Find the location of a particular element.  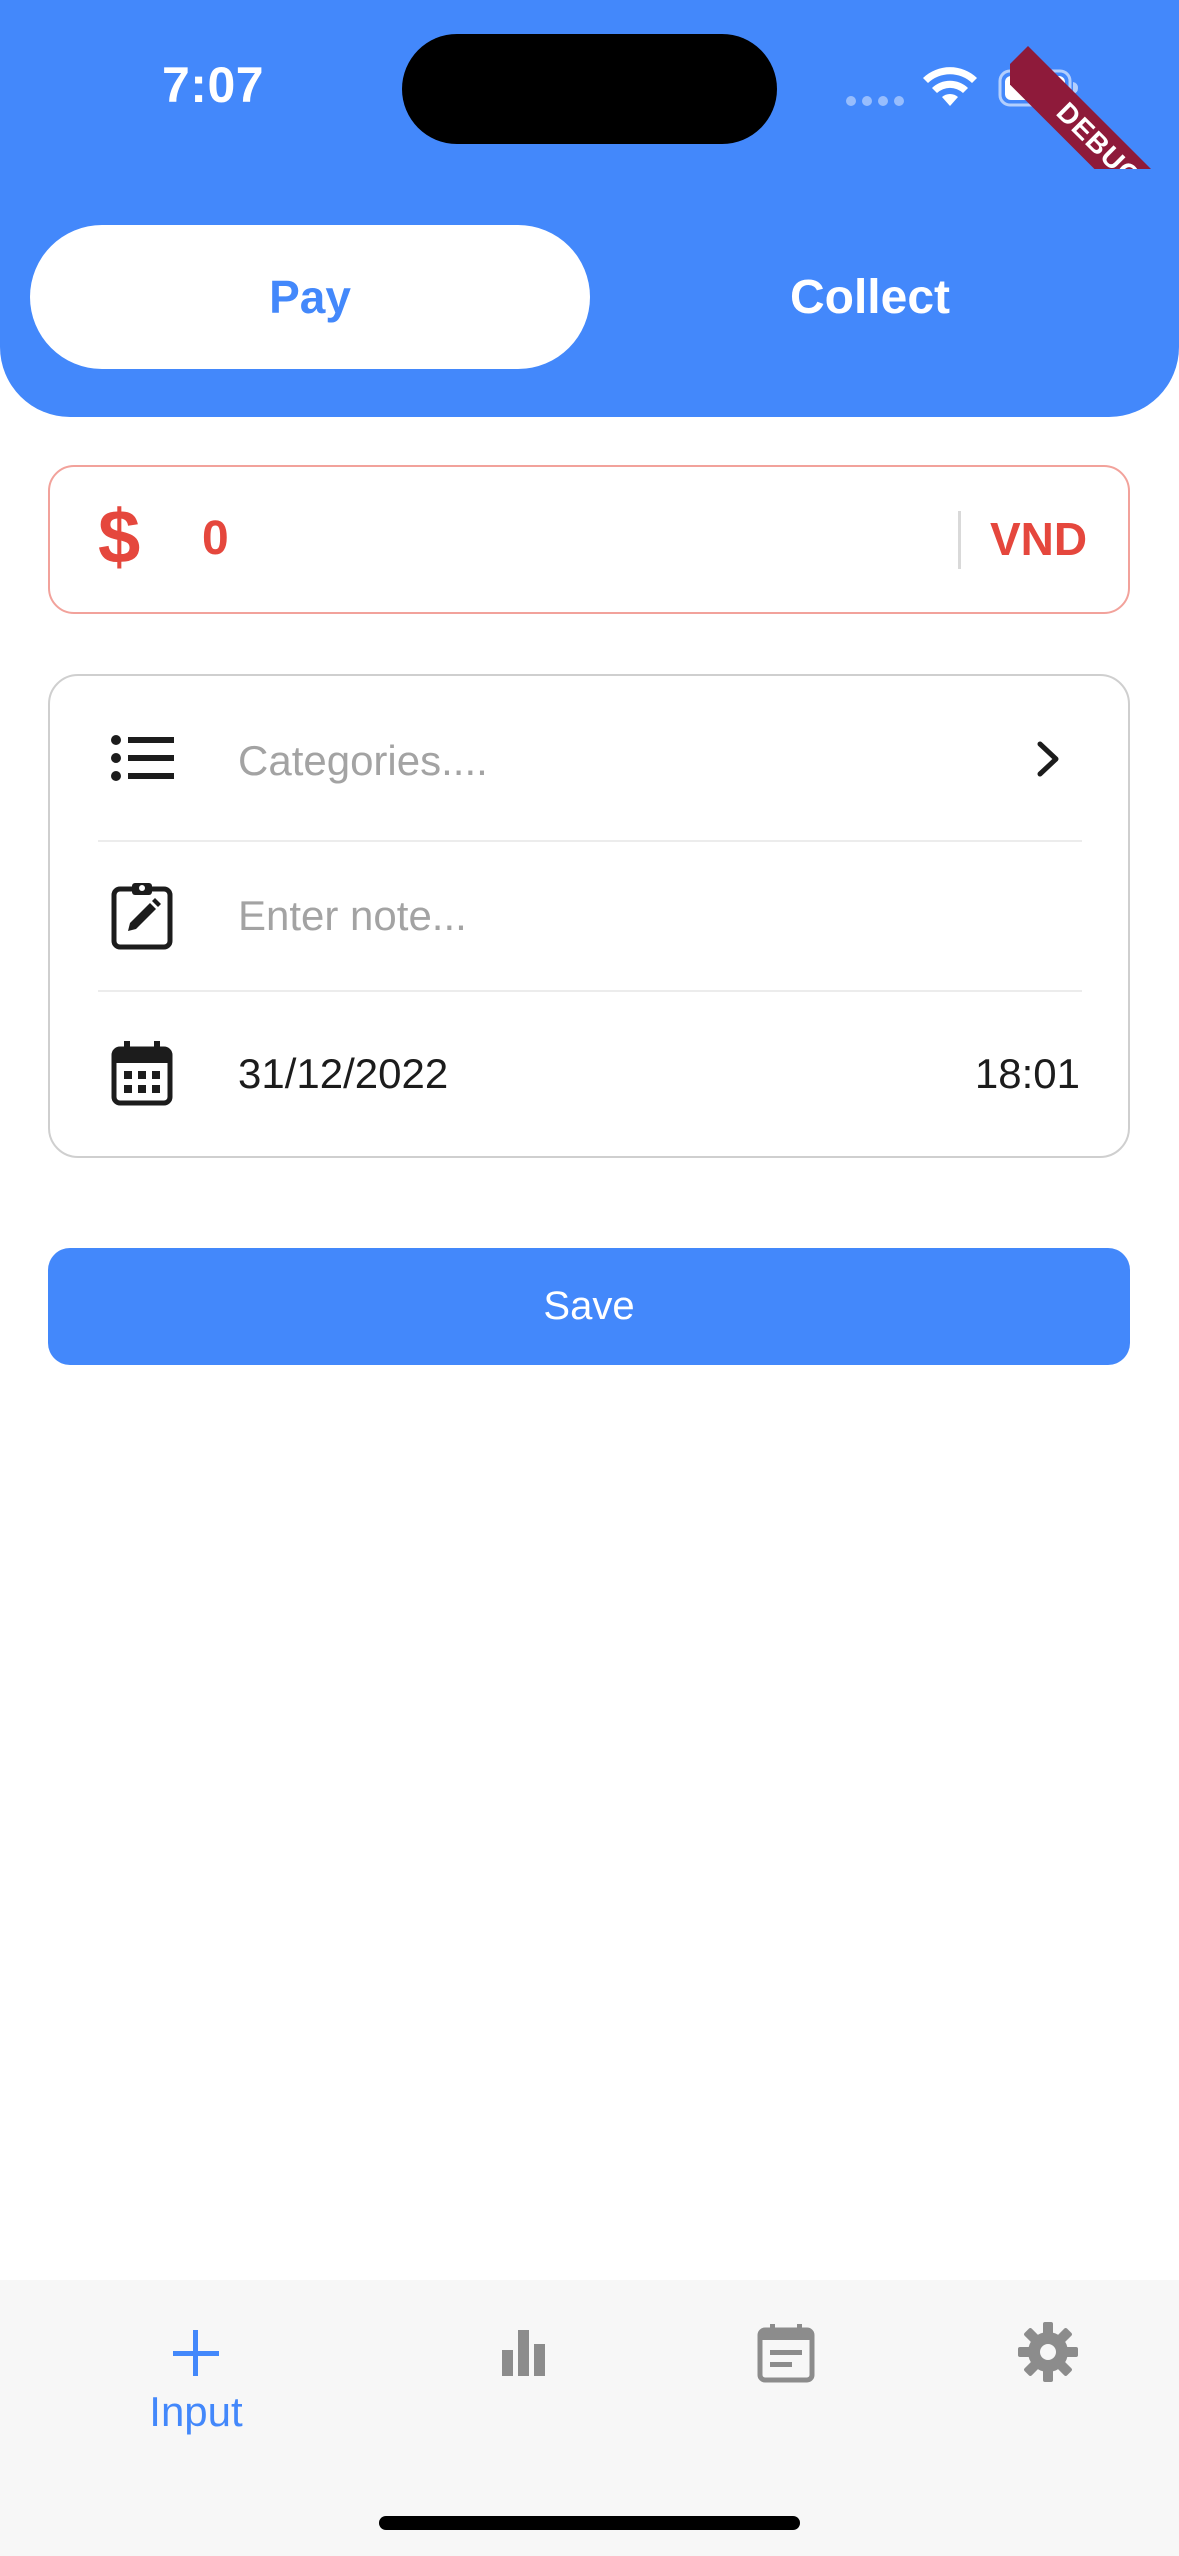

tab-pay: Pay is located at coordinates (310, 297).